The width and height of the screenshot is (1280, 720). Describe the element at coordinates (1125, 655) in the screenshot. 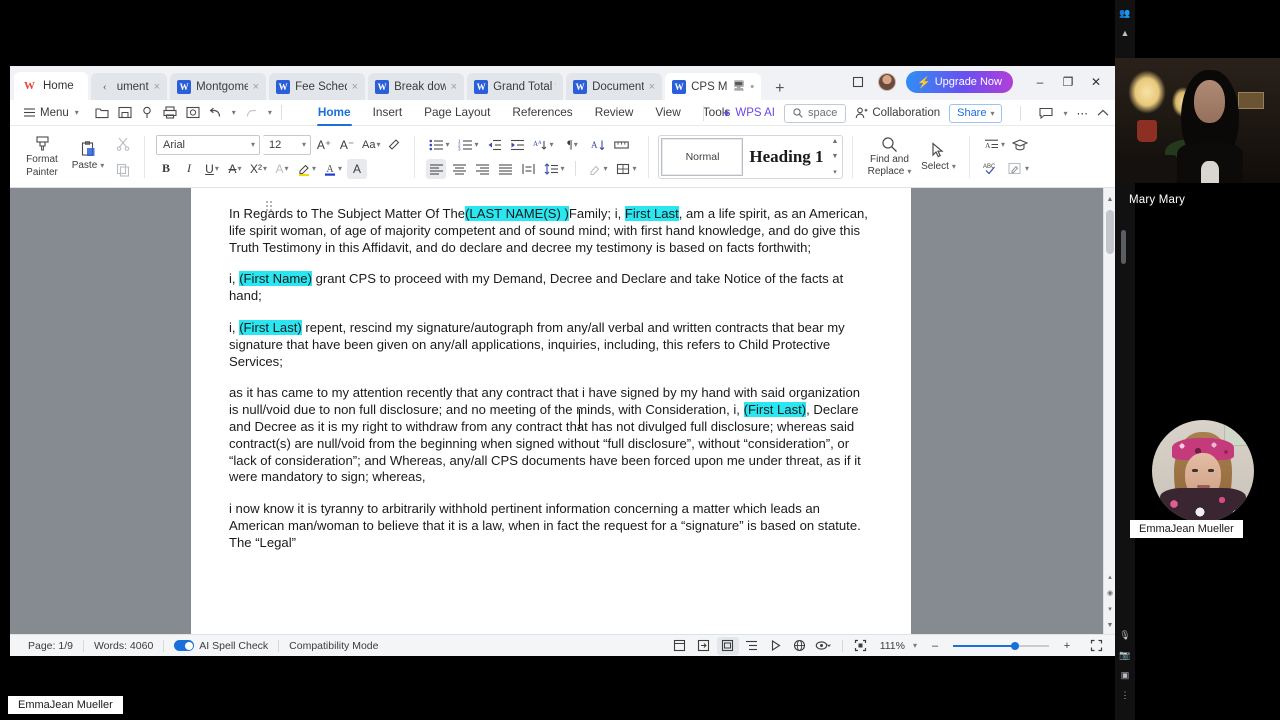

I see `camera-icon: 📷` at that location.